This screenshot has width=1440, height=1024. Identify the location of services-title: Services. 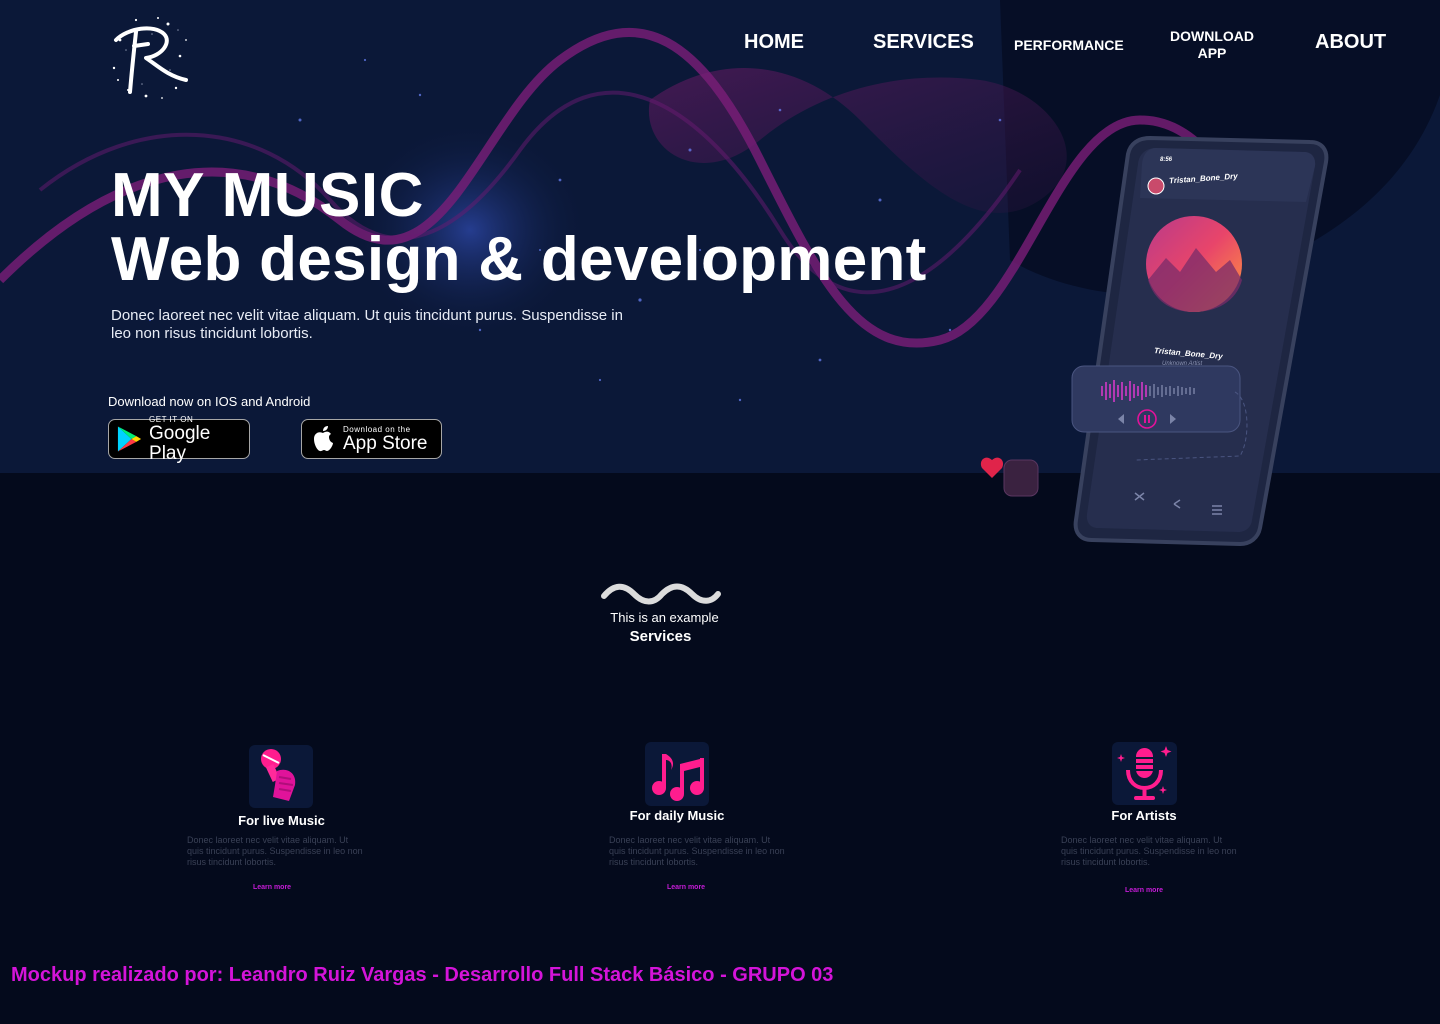
(660, 636).